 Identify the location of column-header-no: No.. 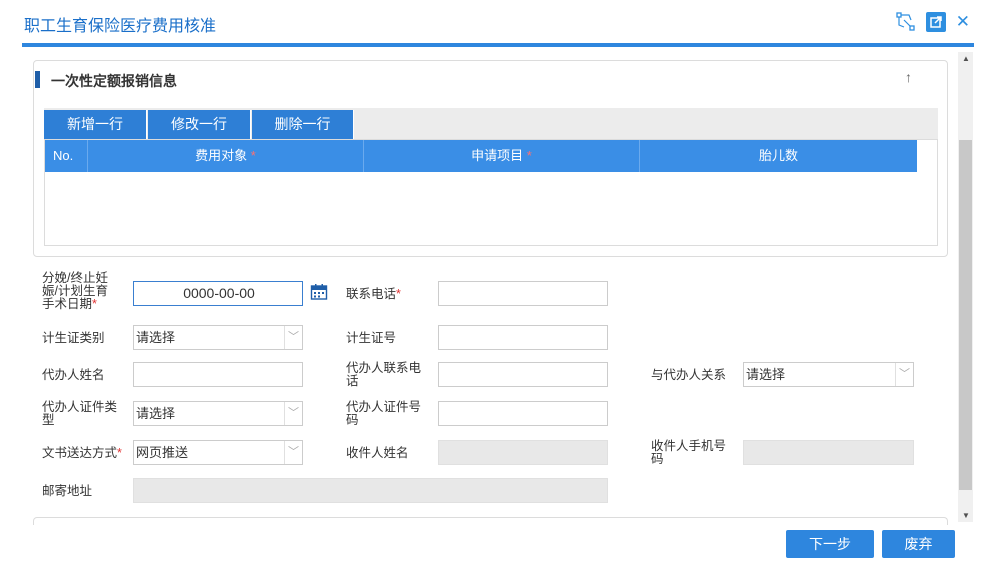
(66, 156).